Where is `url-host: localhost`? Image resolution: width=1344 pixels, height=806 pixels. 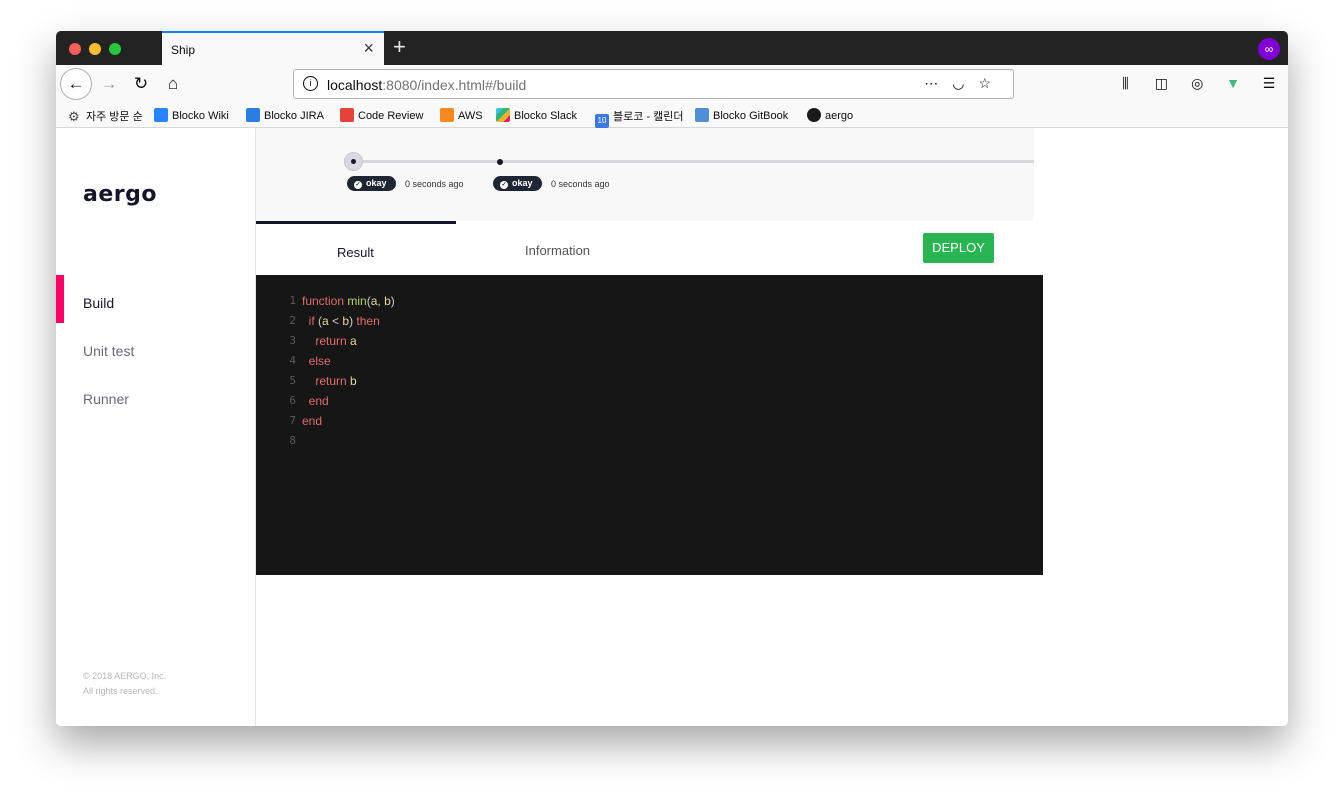 url-host: localhost is located at coordinates (355, 85).